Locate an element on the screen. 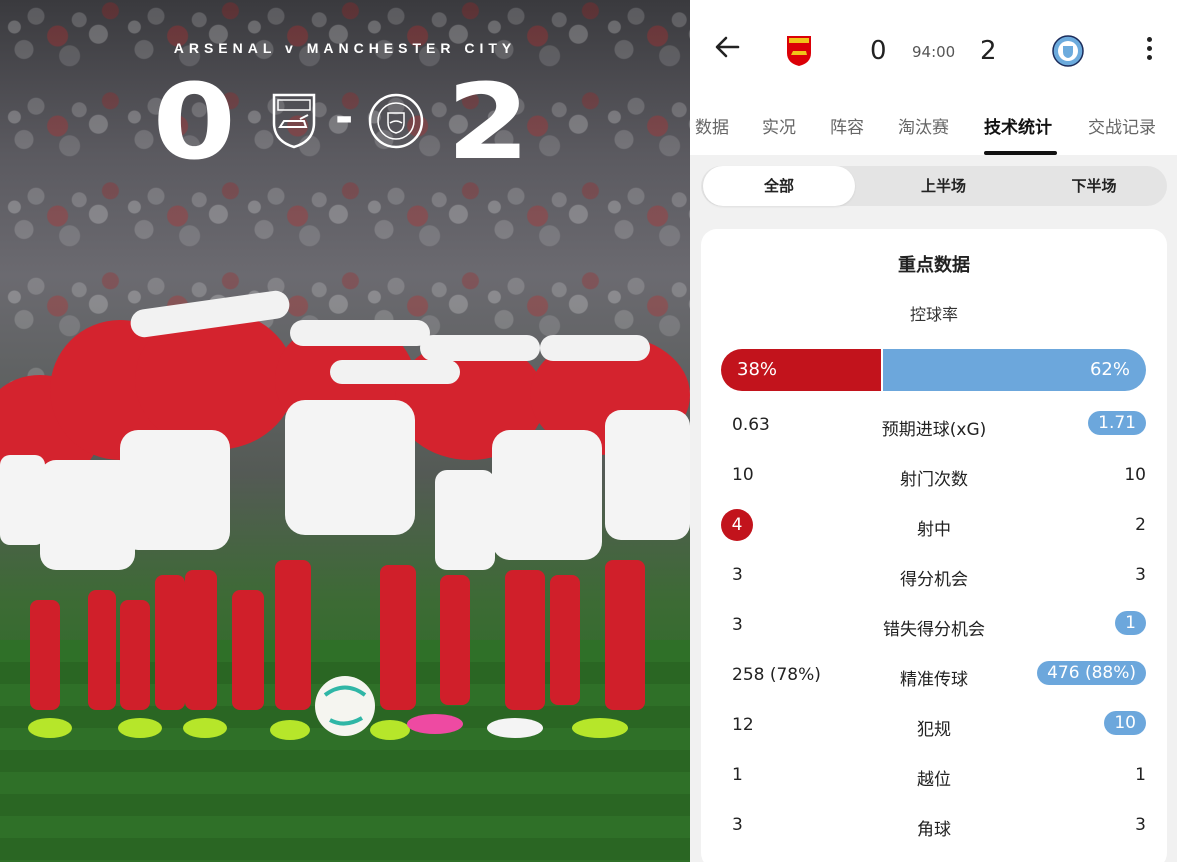 The width and height of the screenshot is (1177, 862). stat-row-big-chances-missed: 3 错失得分机会 1 is located at coordinates (934, 627).